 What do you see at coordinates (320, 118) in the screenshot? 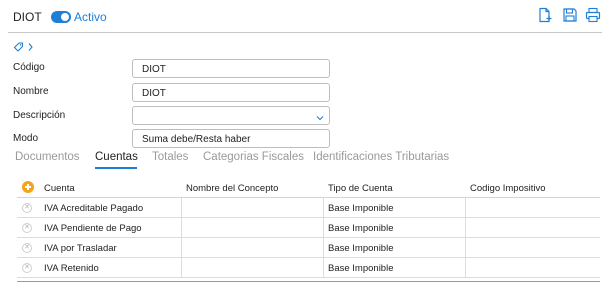
I see `chevron-down-icon` at bounding box center [320, 118].